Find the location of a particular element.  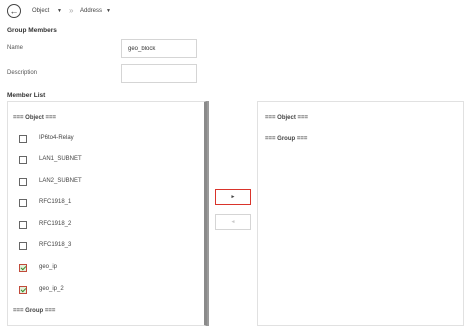

breadcrumb-bar: ← Object ▼ » Address ▼ is located at coordinates (237, 12).